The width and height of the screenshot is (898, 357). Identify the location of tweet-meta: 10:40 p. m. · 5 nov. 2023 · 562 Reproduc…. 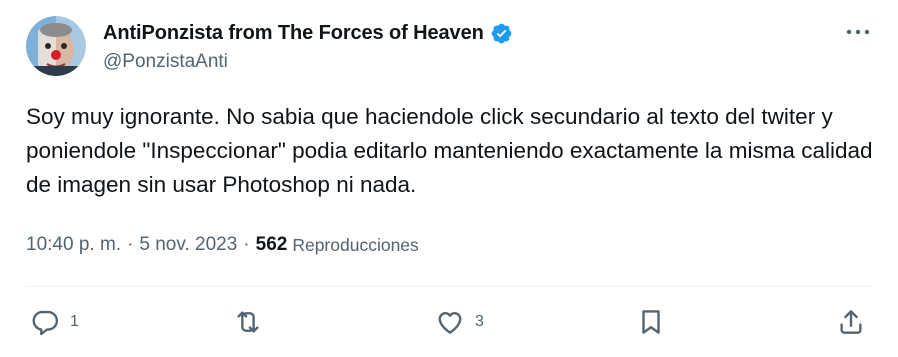
(222, 245).